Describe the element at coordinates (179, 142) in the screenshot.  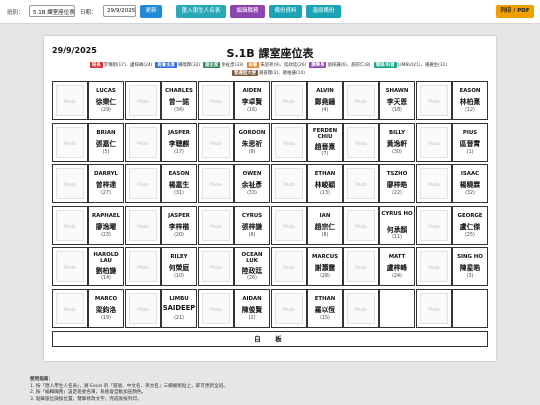
I see `seat-card: JASPER 李聰麒 (17)` at that location.